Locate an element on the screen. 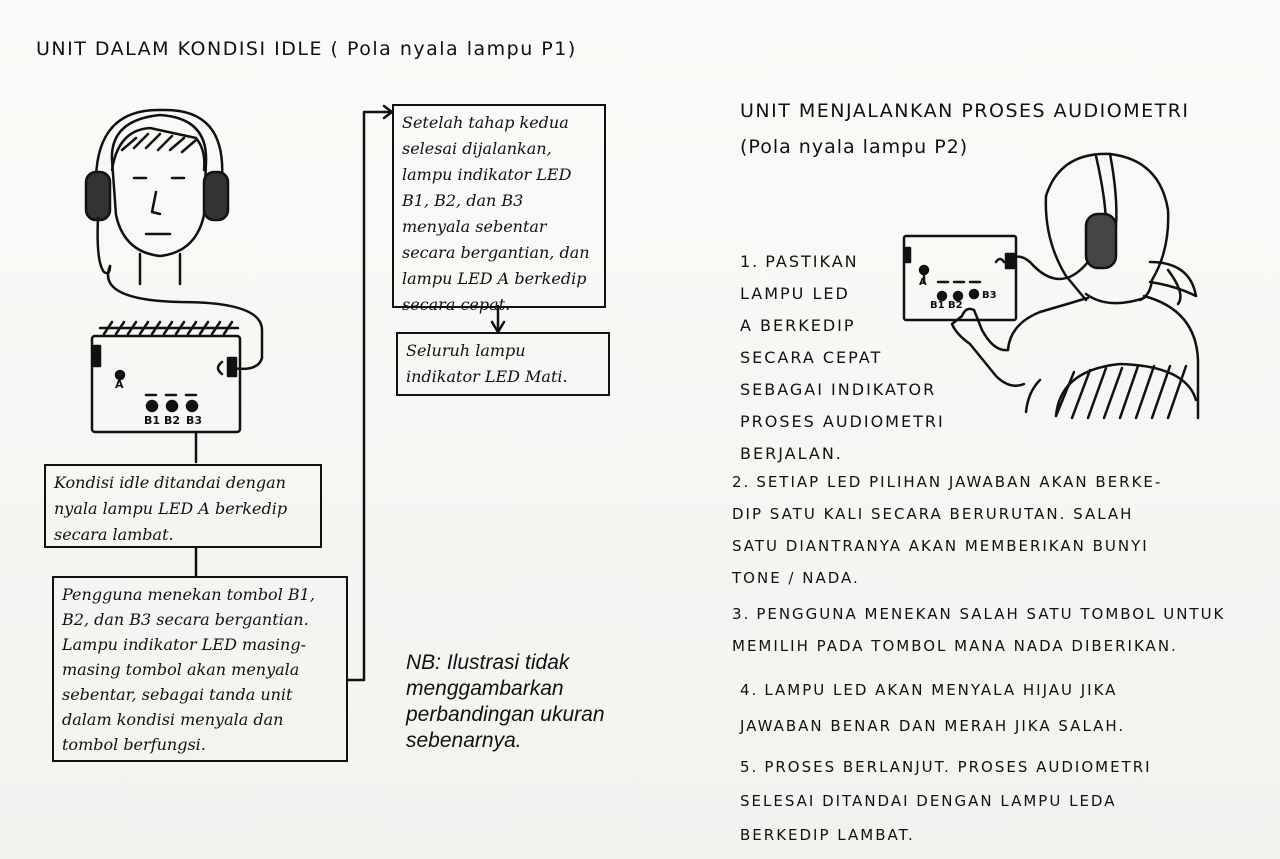 Image resolution: width=1280 pixels, height=859 pixels. b3-label-left: B3 is located at coordinates (194, 420).